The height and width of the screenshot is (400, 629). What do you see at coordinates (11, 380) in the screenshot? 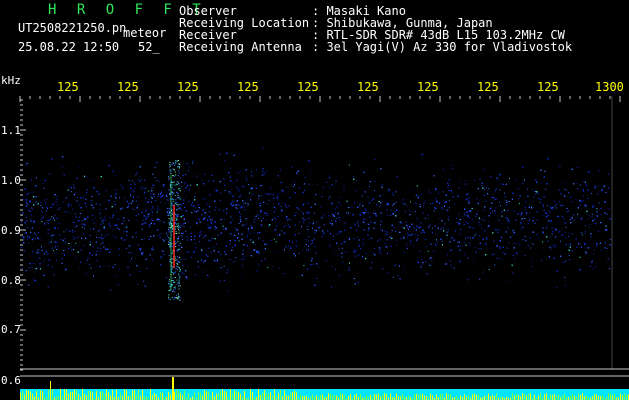
I see `y-tick-label: 0.6` at bounding box center [11, 380].